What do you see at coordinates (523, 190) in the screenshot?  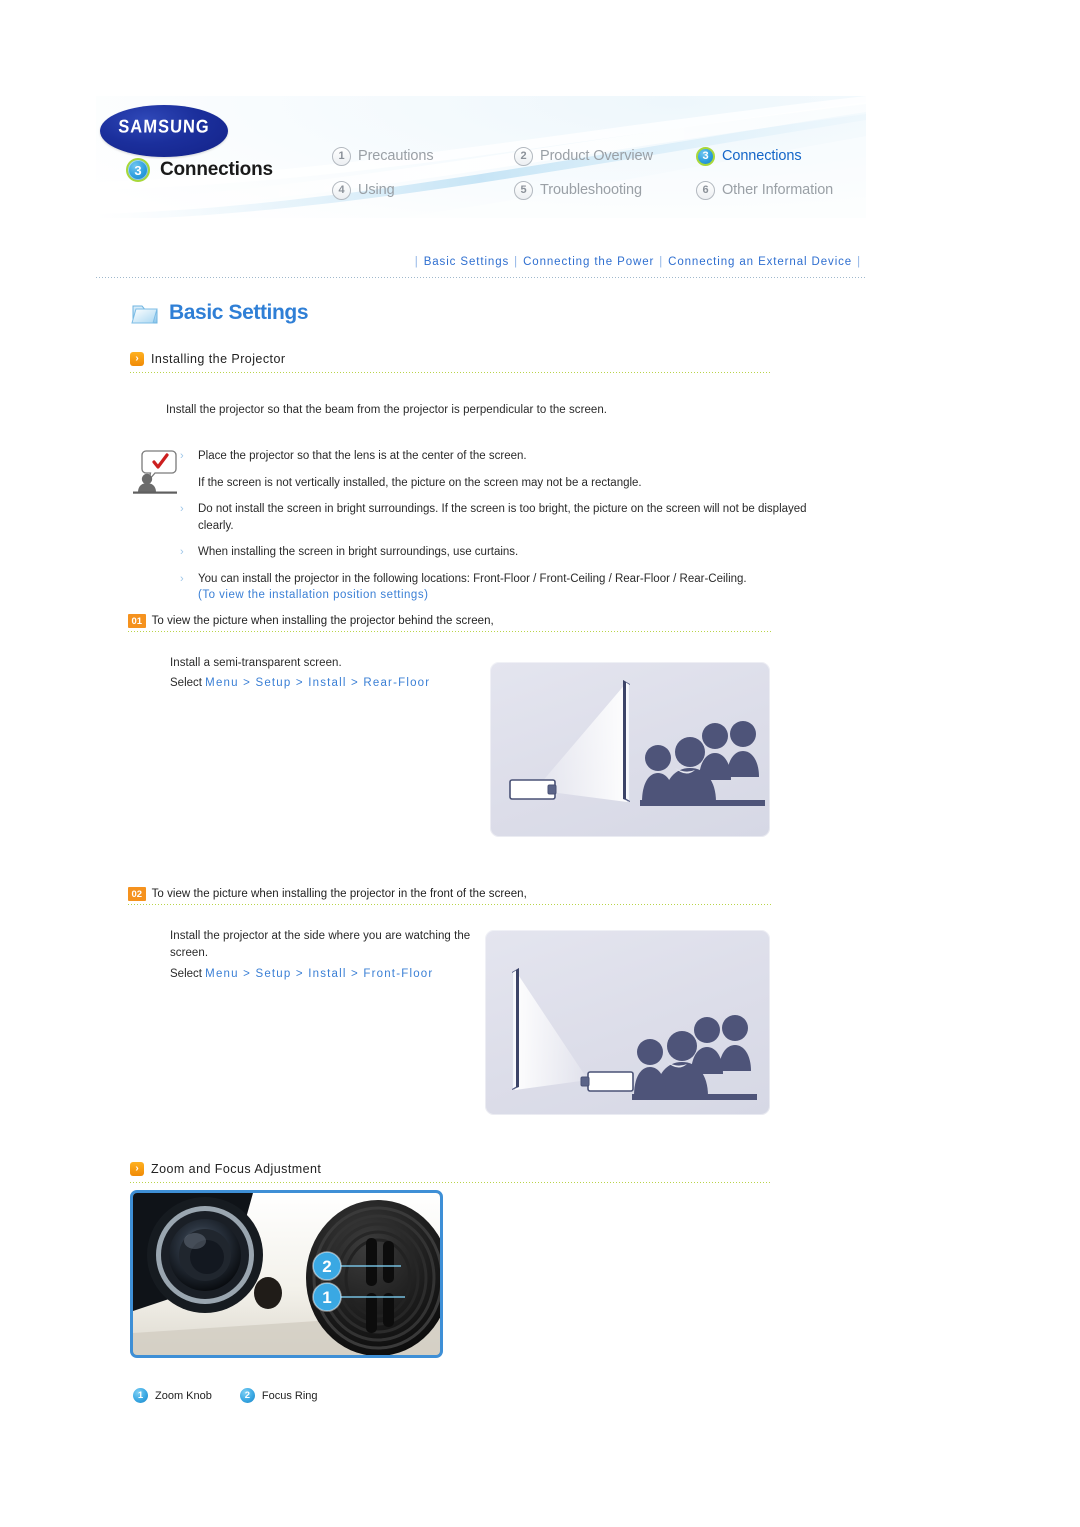 I see `nav-number-5: 5` at bounding box center [523, 190].